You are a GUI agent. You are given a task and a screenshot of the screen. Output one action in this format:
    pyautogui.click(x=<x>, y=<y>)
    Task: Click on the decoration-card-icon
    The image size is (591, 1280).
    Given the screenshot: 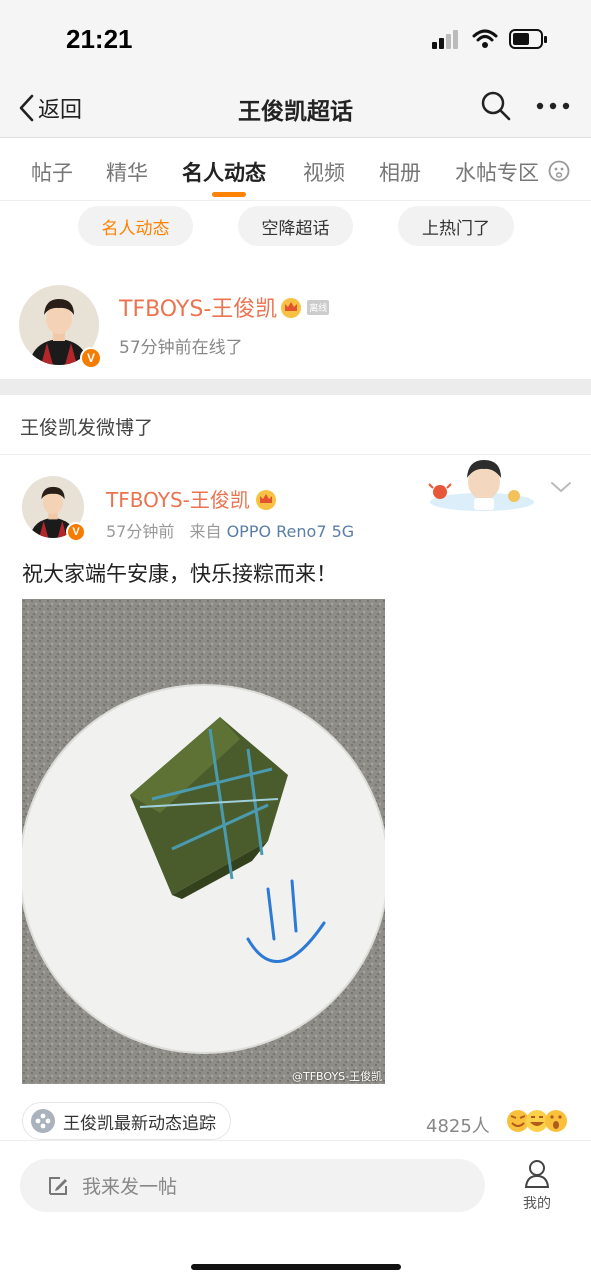 What is the action you would take?
    pyautogui.click(x=481, y=485)
    